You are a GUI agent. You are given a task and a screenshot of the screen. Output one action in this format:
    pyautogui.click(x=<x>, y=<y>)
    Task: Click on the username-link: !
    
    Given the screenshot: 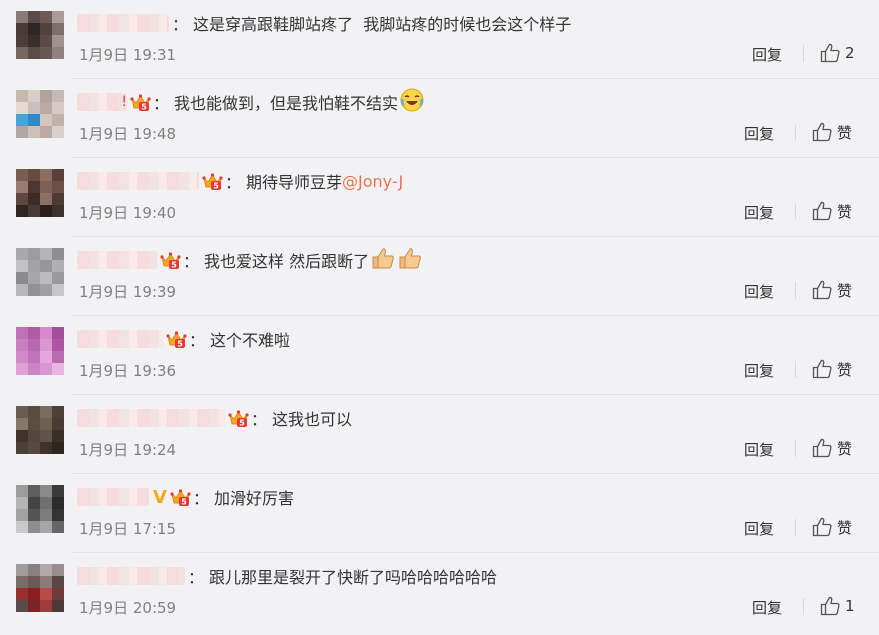 What is the action you would take?
    pyautogui.click(x=102, y=102)
    